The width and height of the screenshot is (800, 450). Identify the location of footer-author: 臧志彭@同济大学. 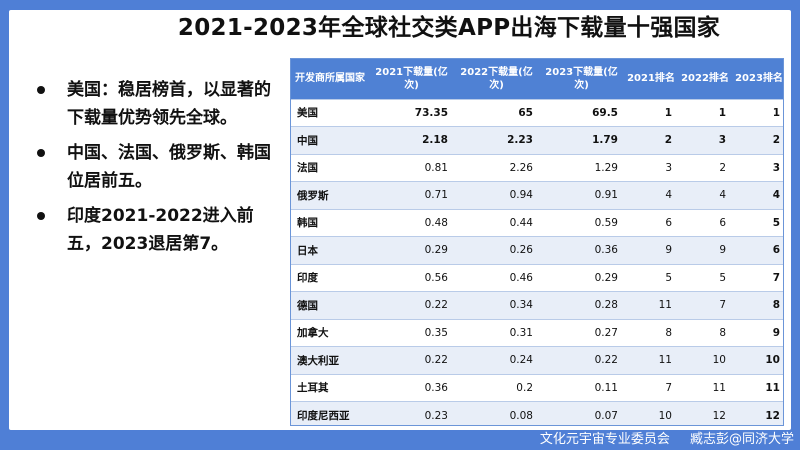
(741, 439).